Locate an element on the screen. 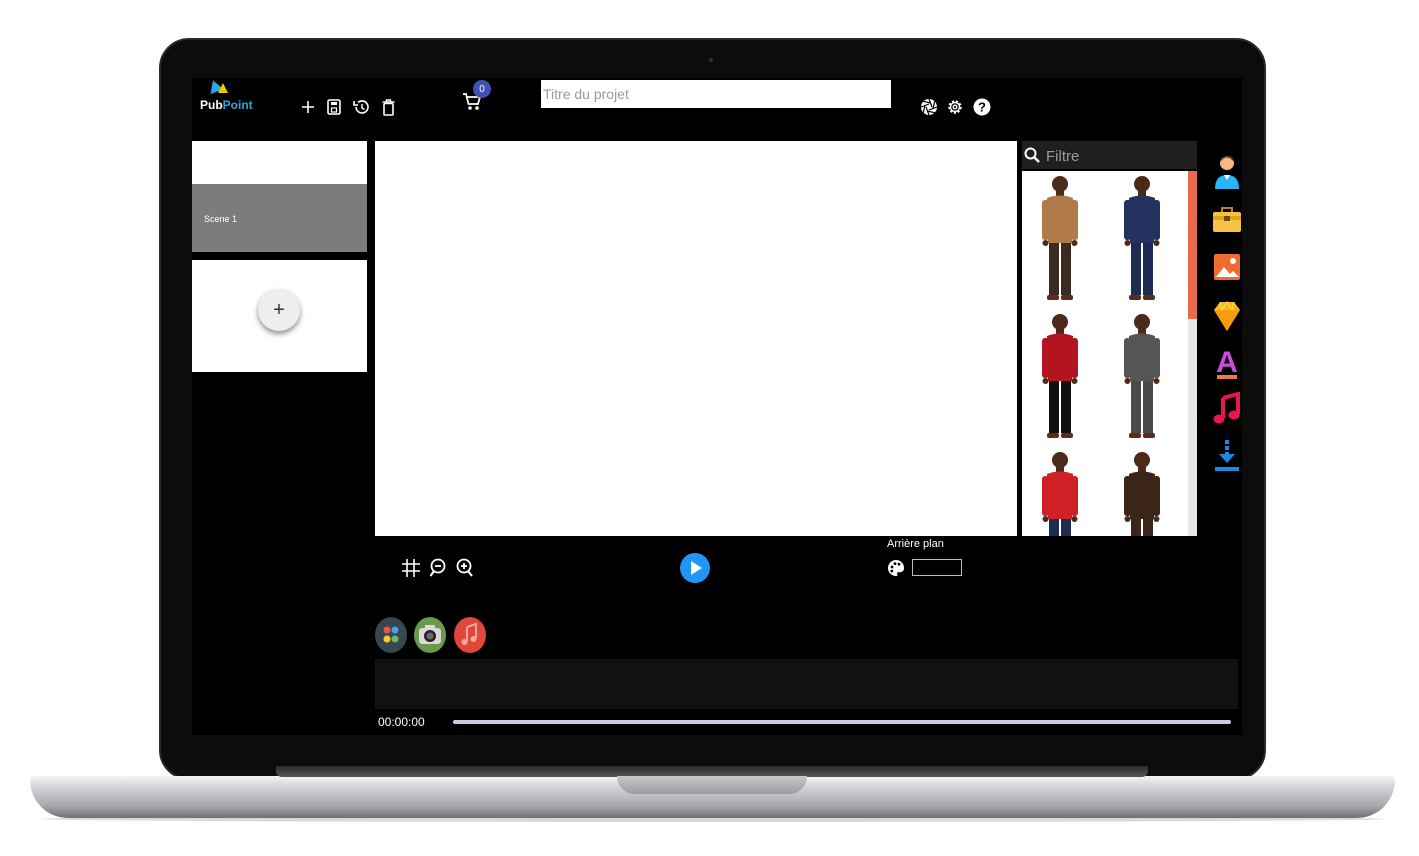 This screenshot has width=1419, height=856. audio-circle-button is located at coordinates (470, 635).